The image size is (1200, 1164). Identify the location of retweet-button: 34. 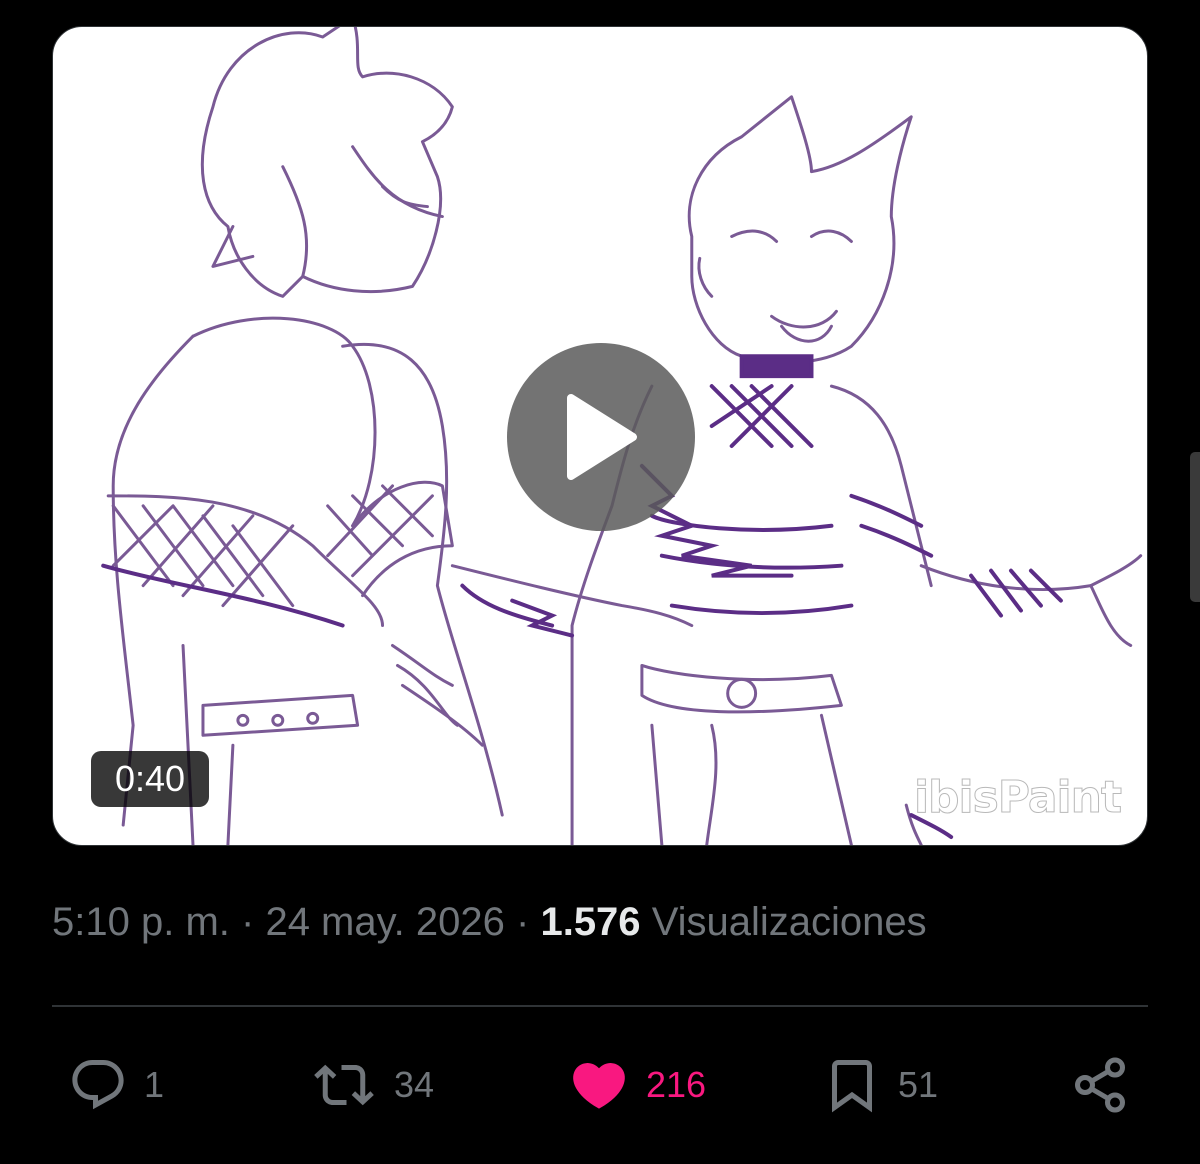
(372, 1085).